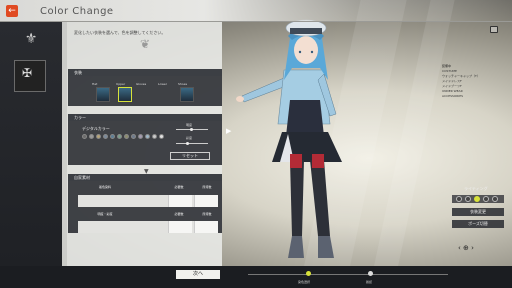  Describe the element at coordinates (27, 73) in the screenshot. I see `guild-icon: ✠` at that location.